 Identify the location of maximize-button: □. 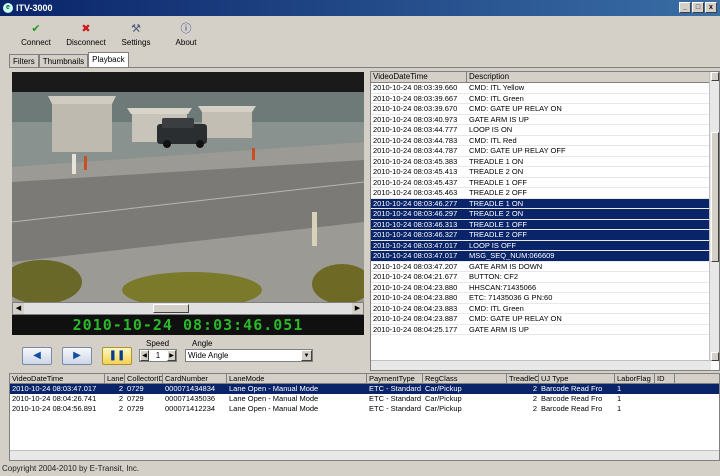
(698, 7).